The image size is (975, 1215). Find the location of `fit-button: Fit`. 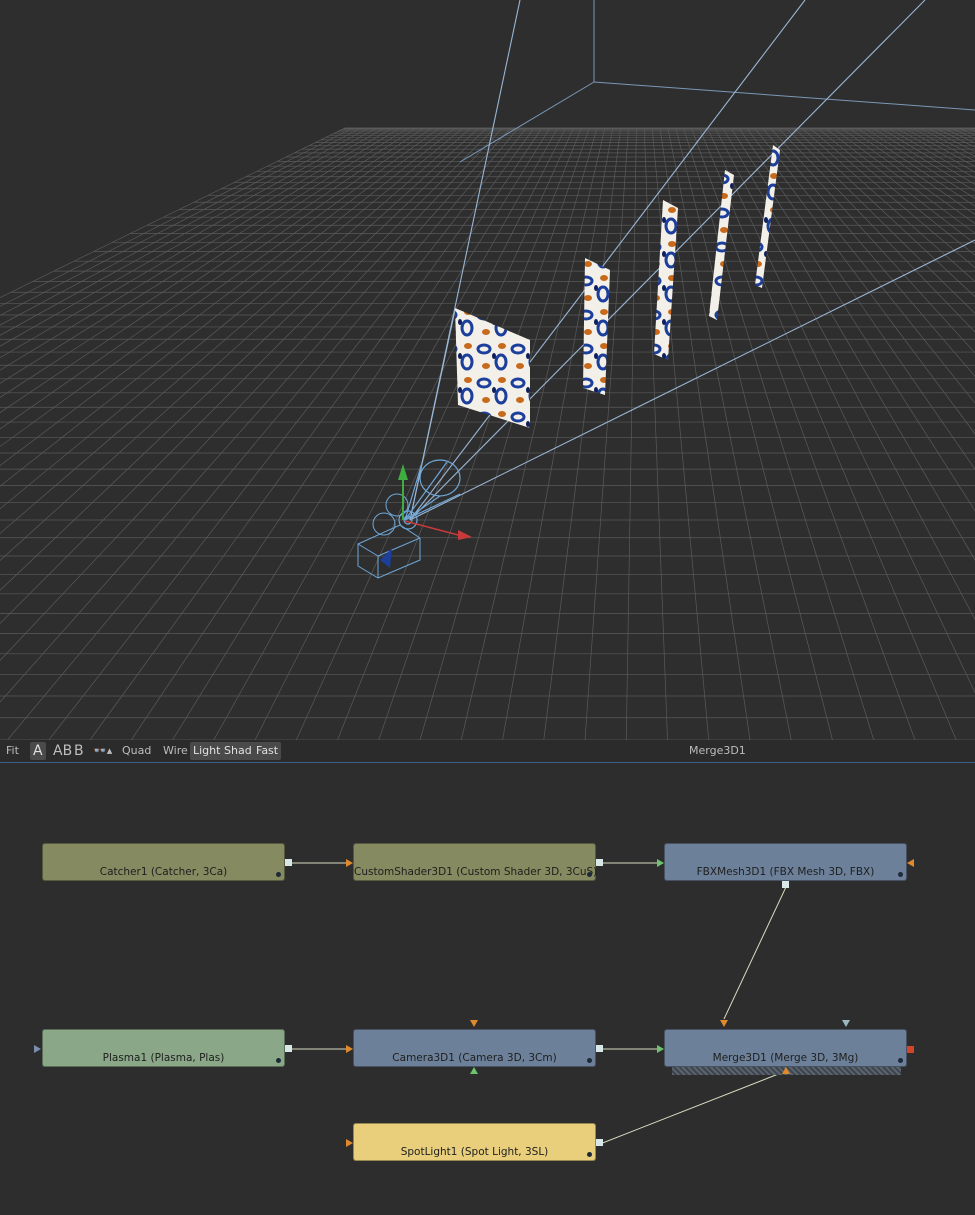

fit-button: Fit is located at coordinates (12, 751).